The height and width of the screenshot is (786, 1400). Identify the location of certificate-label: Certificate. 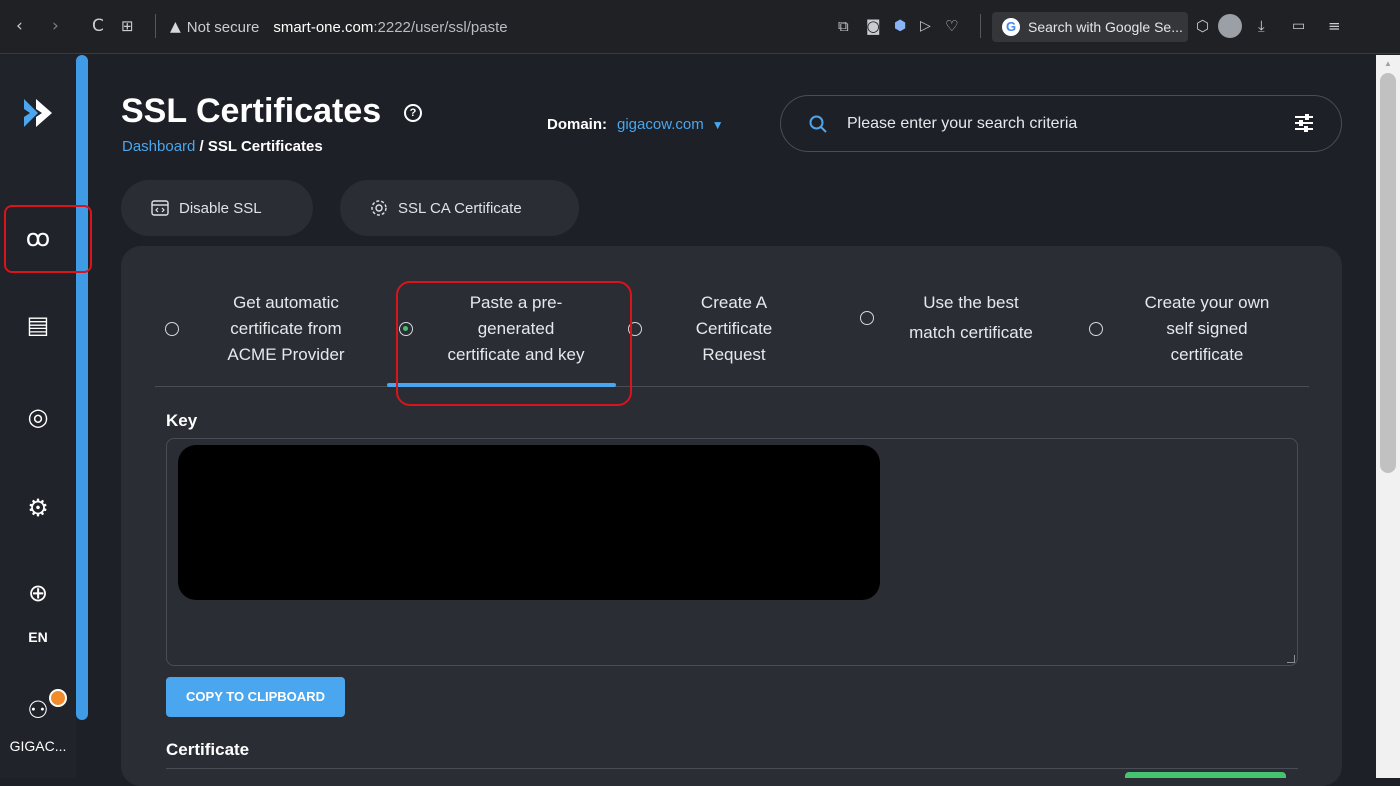
(208, 749).